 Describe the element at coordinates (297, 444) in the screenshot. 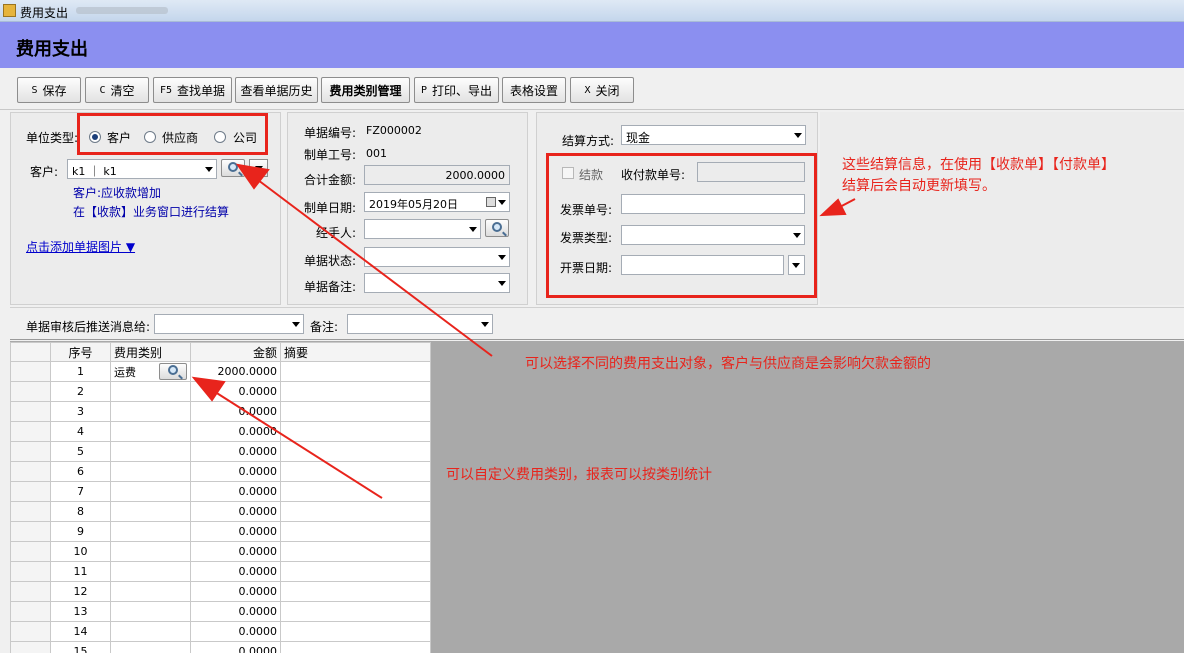

I see `category-arrow-line` at that location.